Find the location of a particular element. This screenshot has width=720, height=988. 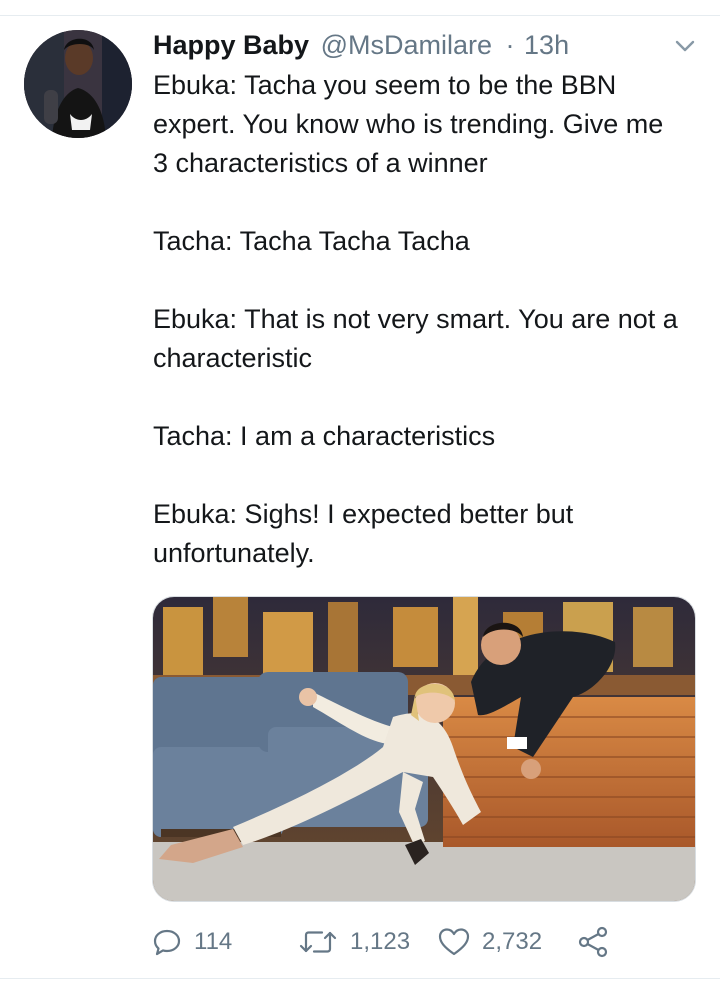

avatar is located at coordinates (78, 84).